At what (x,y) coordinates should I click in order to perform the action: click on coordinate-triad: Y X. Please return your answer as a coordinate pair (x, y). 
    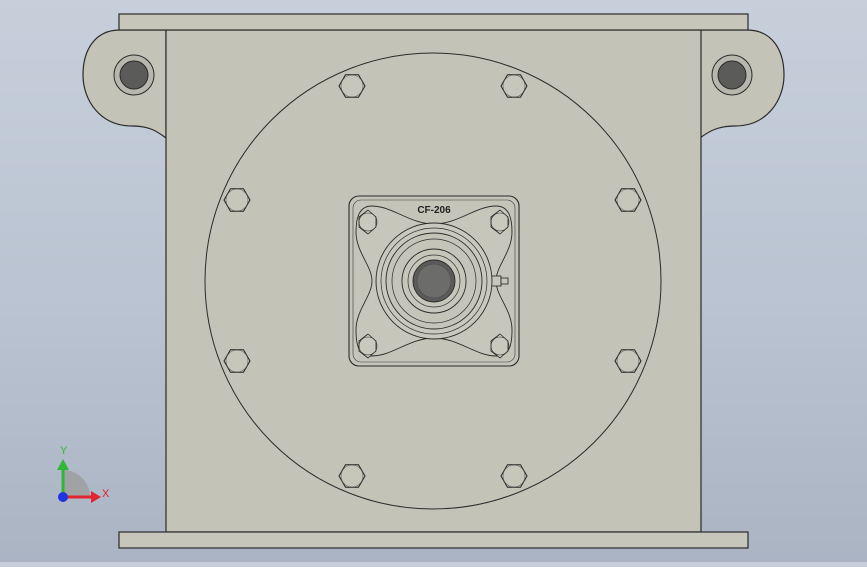
    Looking at the image, I should click on (83, 474).